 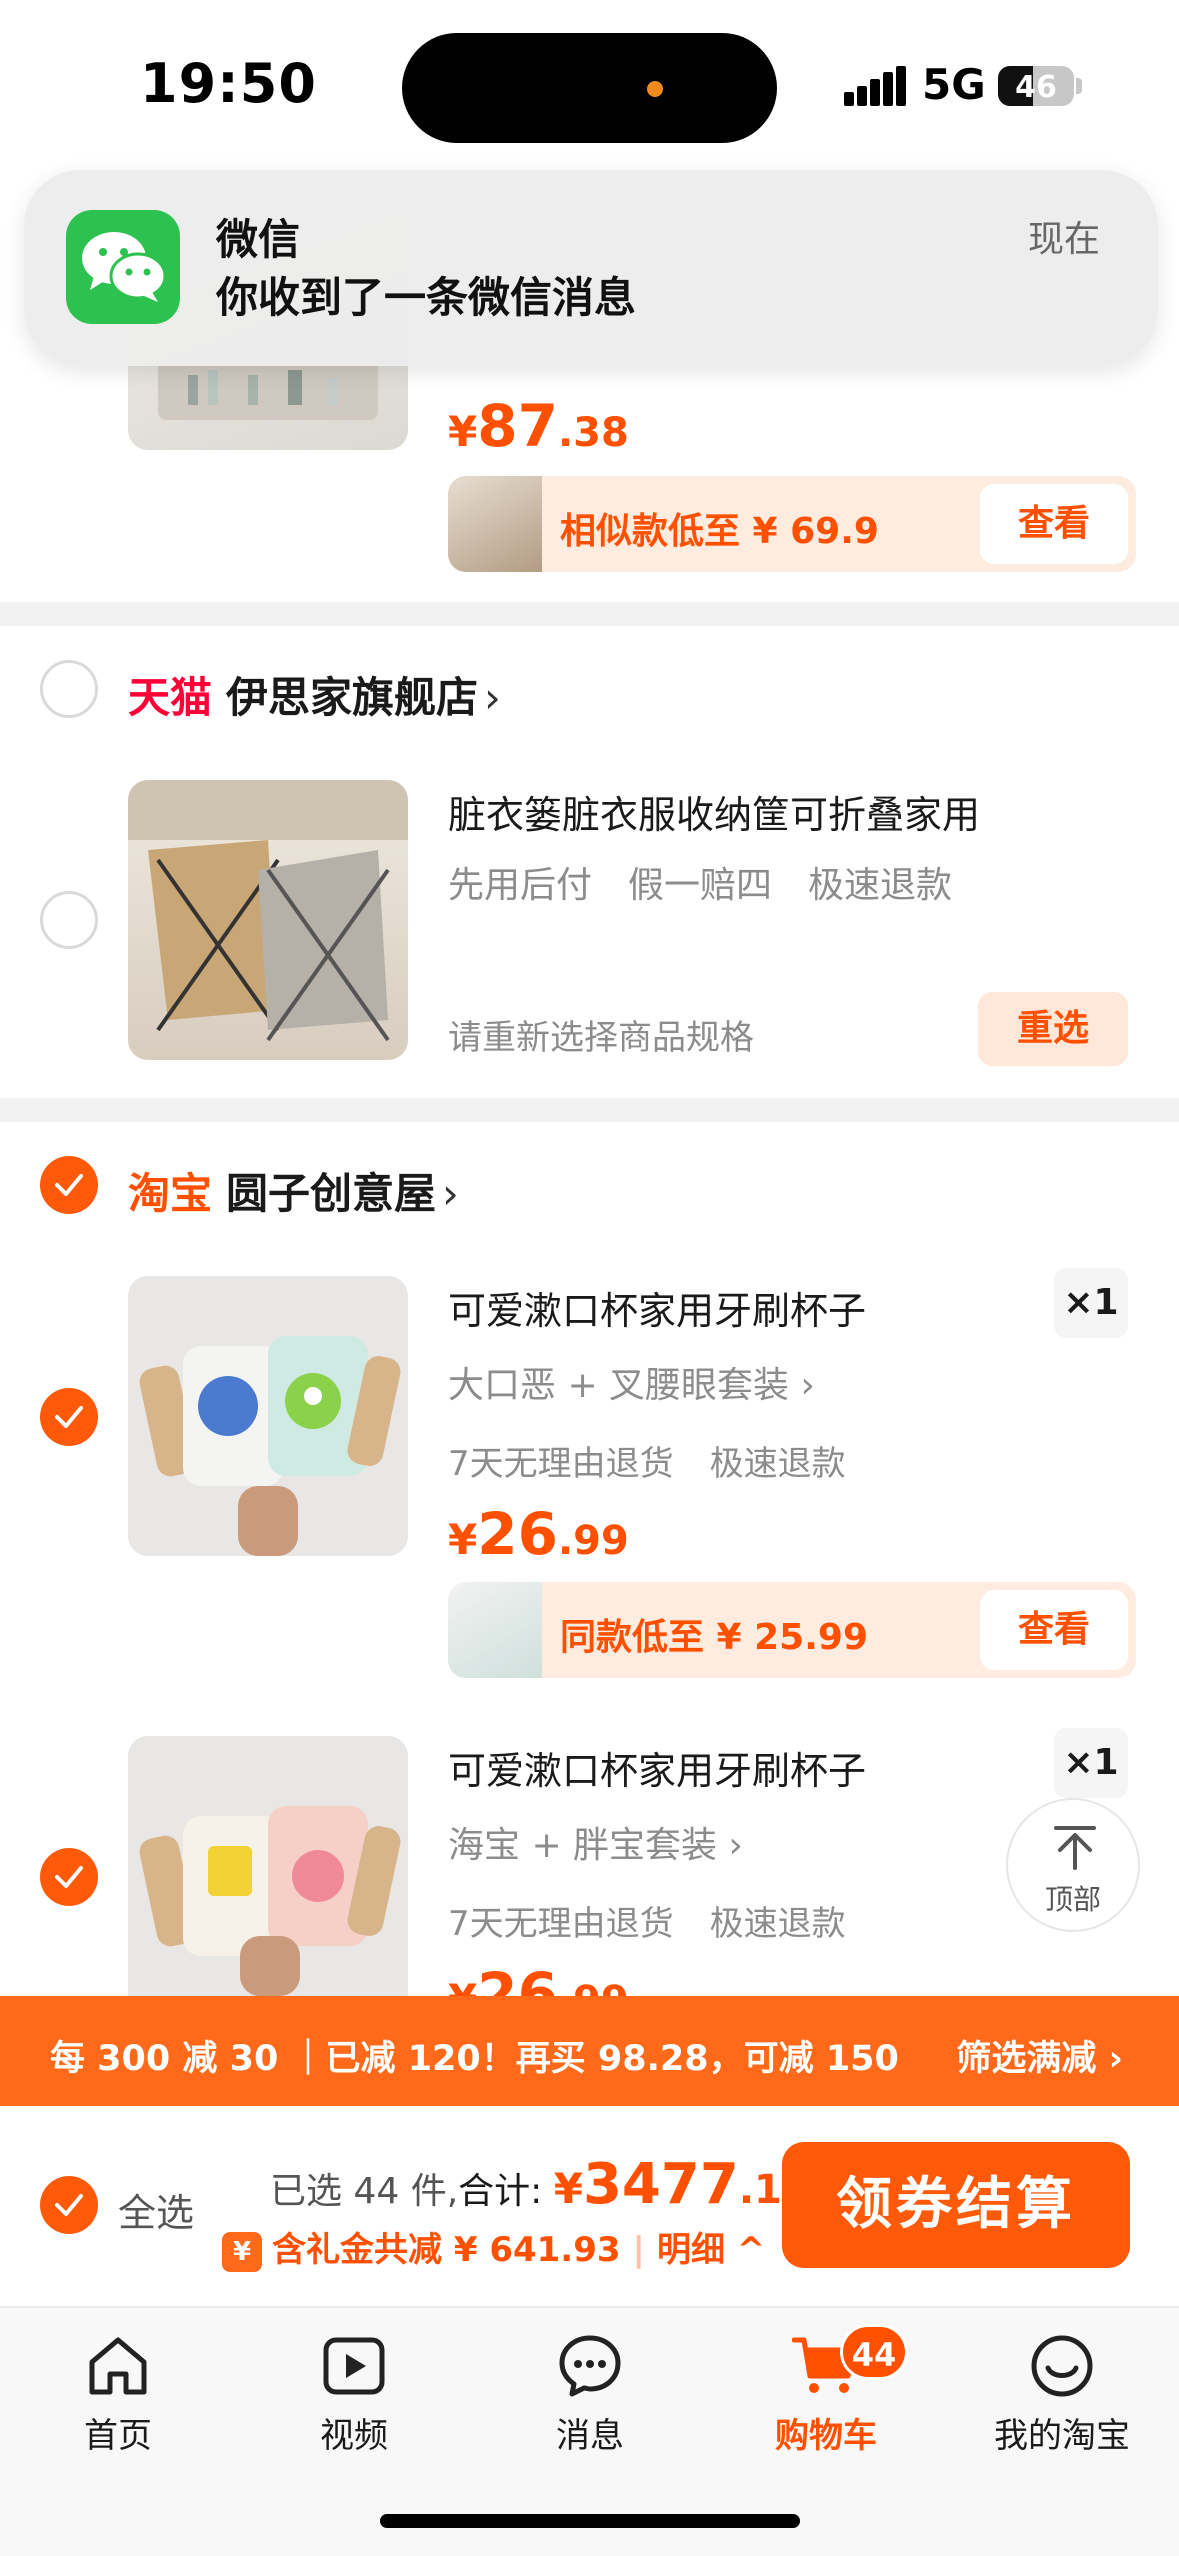 I want to click on total-price: ¥3477.13, so click(x=681, y=2184).